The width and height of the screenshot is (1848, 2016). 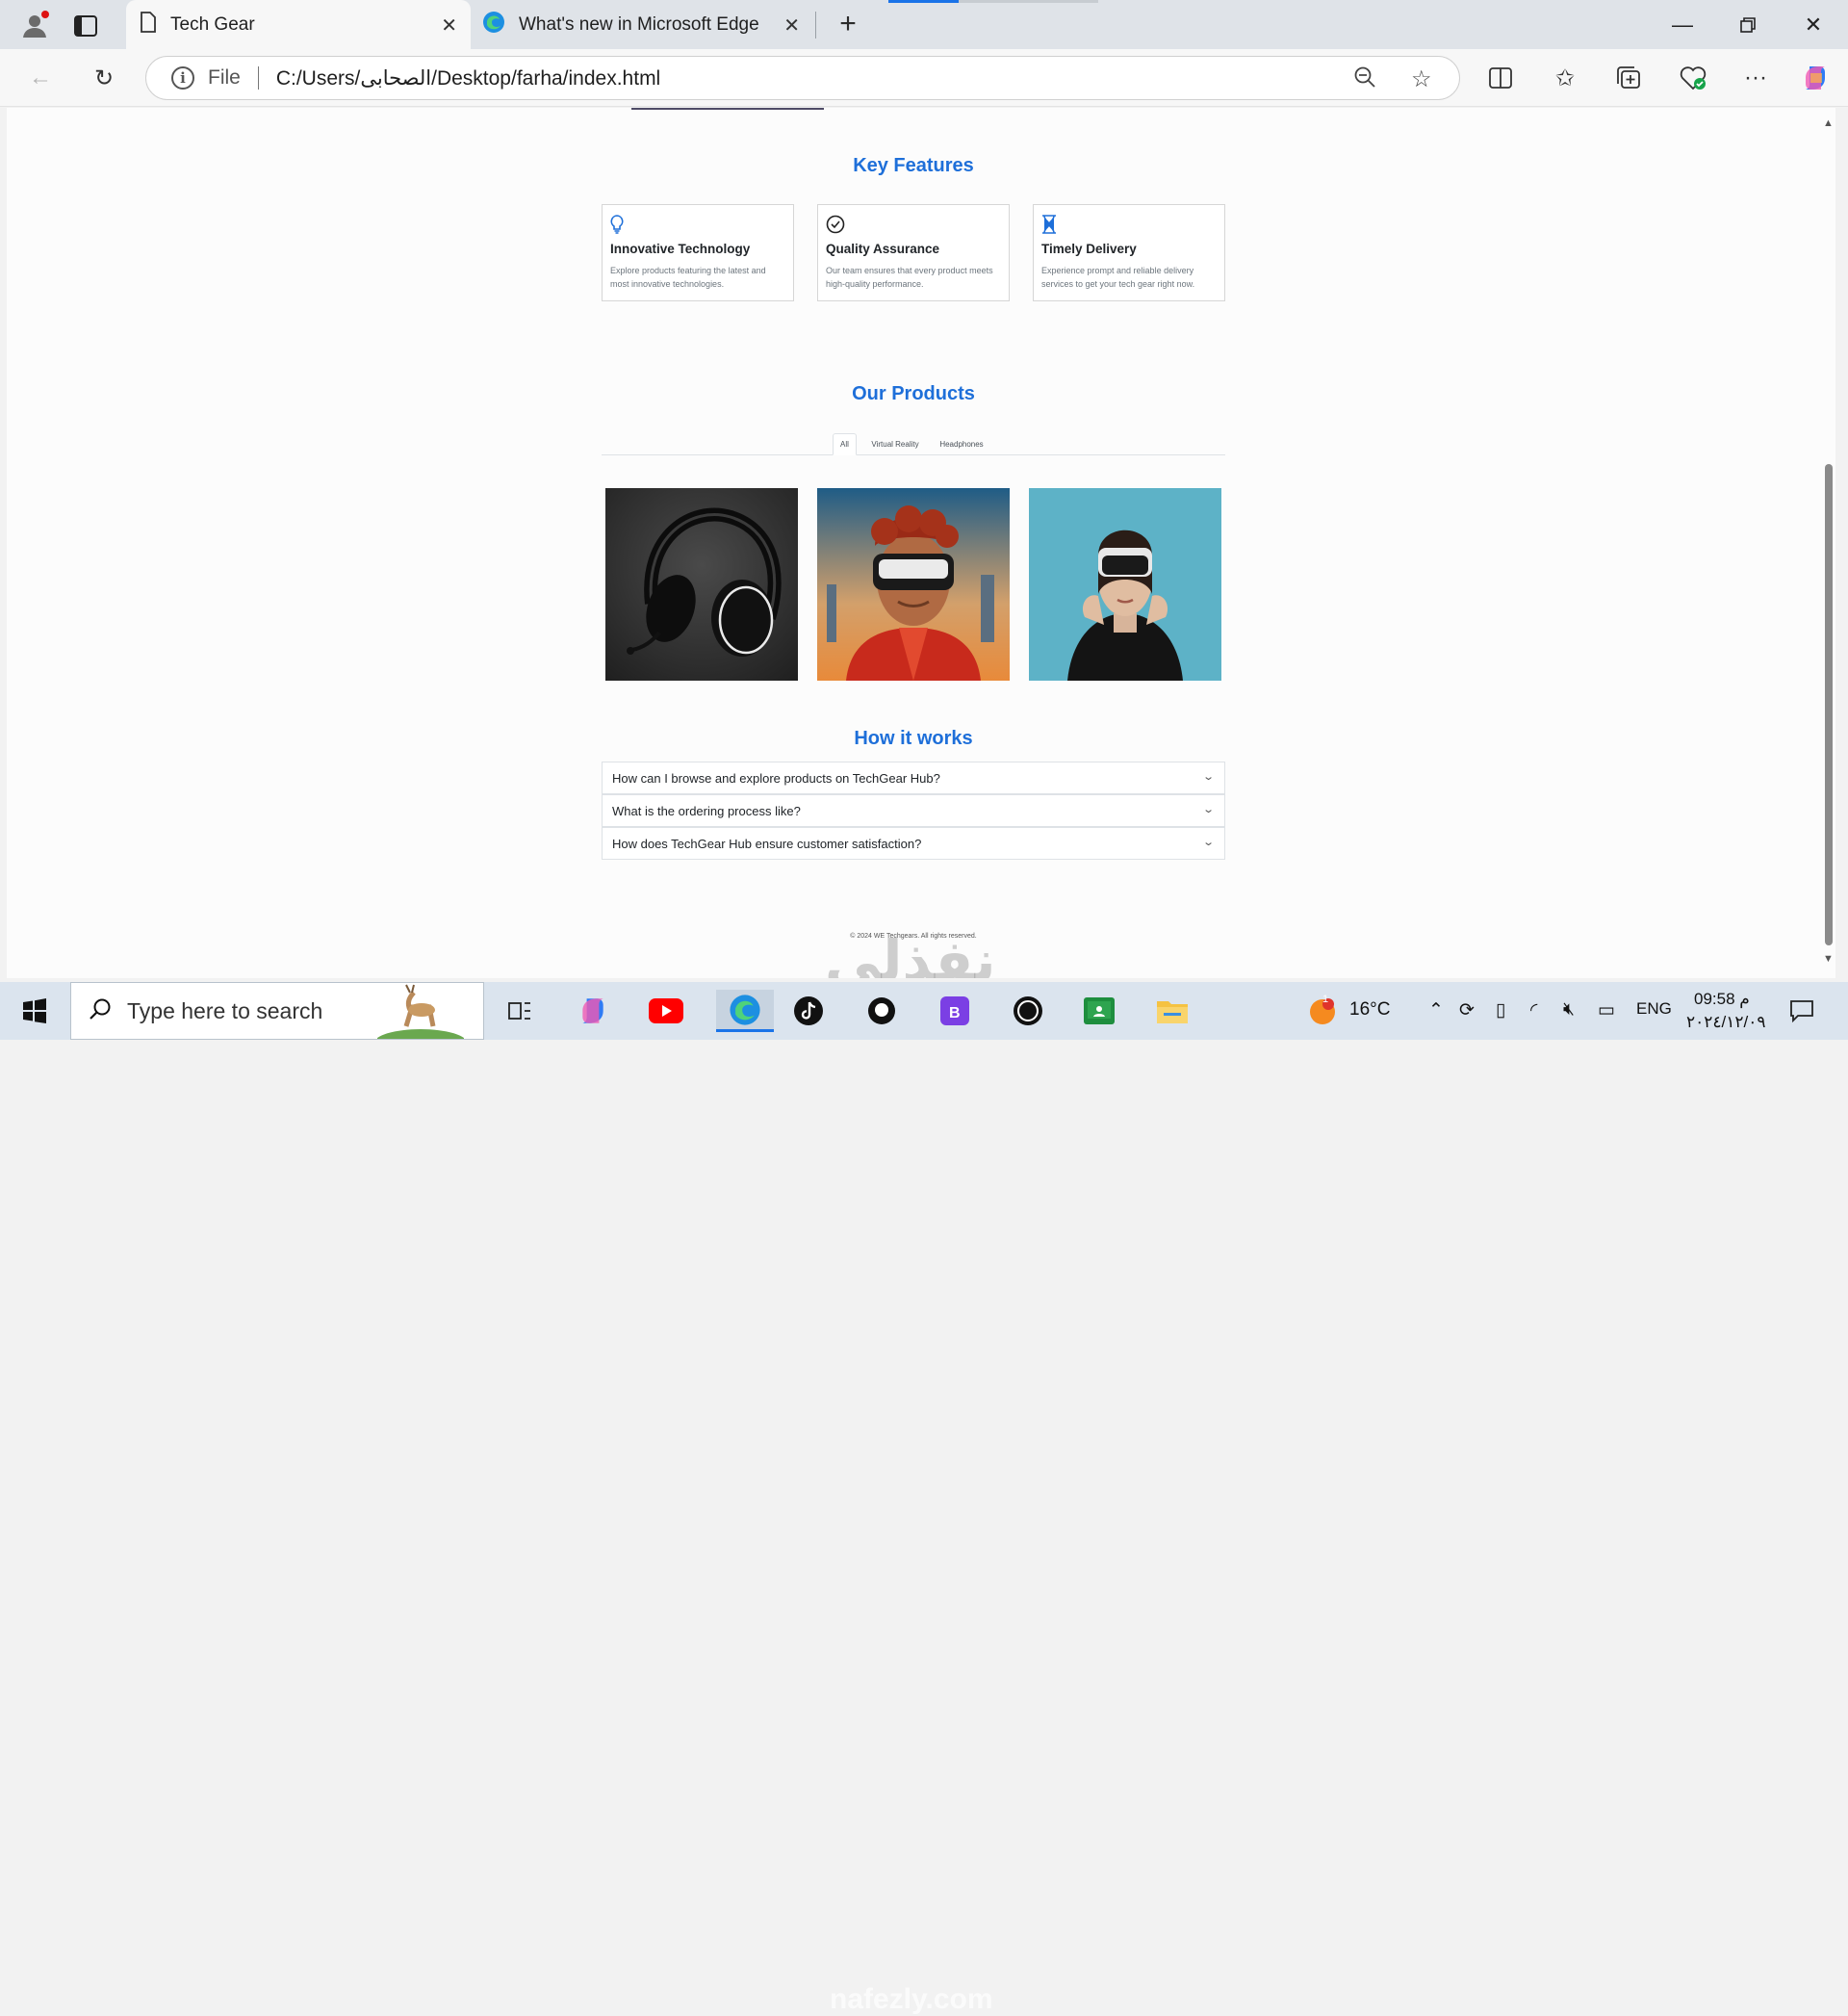 What do you see at coordinates (706, 811) in the screenshot?
I see `faq-question: What is the ordering process like?` at bounding box center [706, 811].